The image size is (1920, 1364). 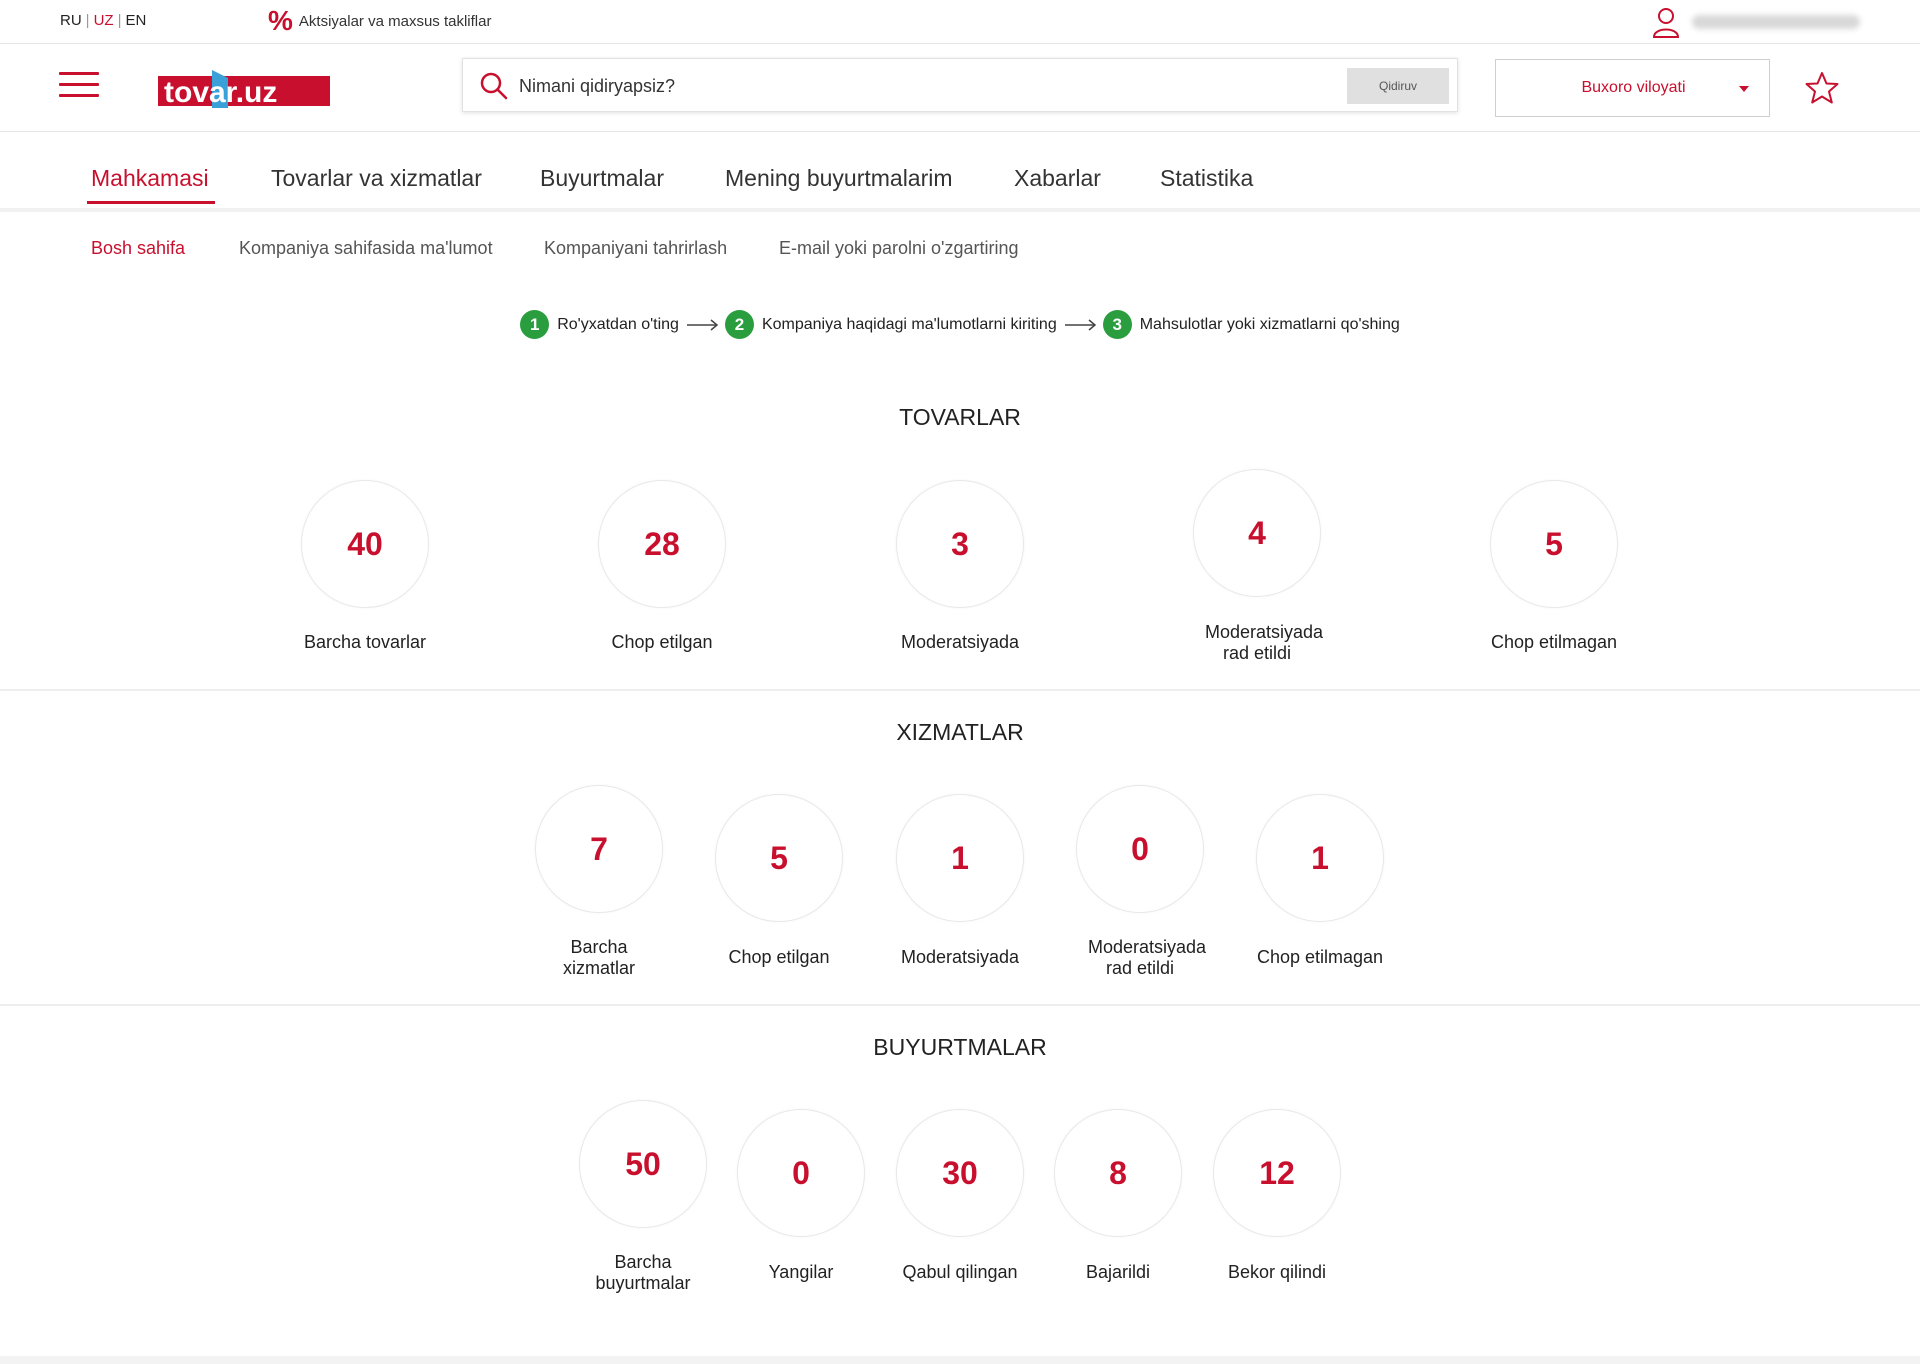 What do you see at coordinates (135, 20) in the screenshot?
I see `lang-en: EN` at bounding box center [135, 20].